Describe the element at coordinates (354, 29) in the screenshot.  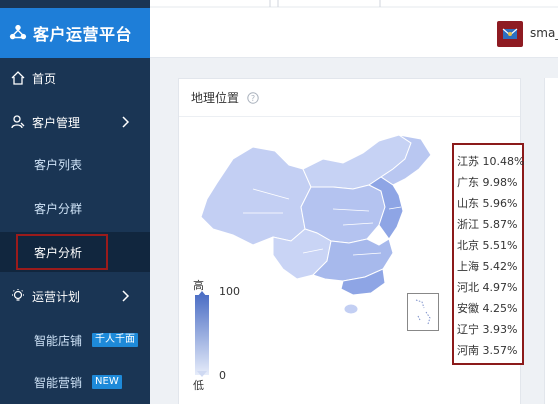
I see `top-header: sma_` at that location.